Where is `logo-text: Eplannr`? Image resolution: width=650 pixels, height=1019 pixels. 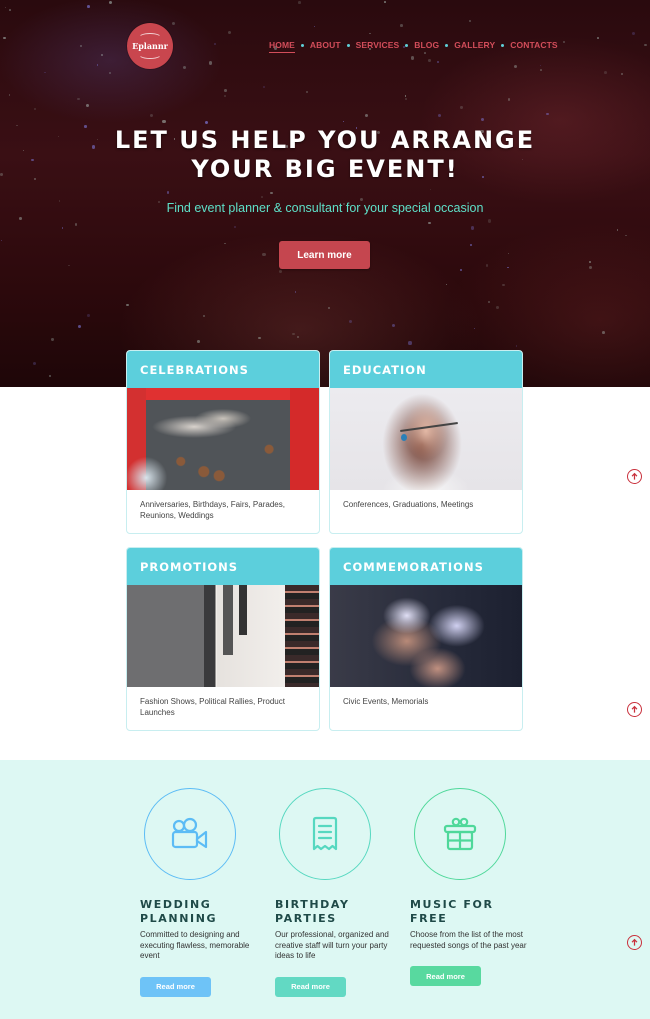 logo-text: Eplannr is located at coordinates (150, 46).